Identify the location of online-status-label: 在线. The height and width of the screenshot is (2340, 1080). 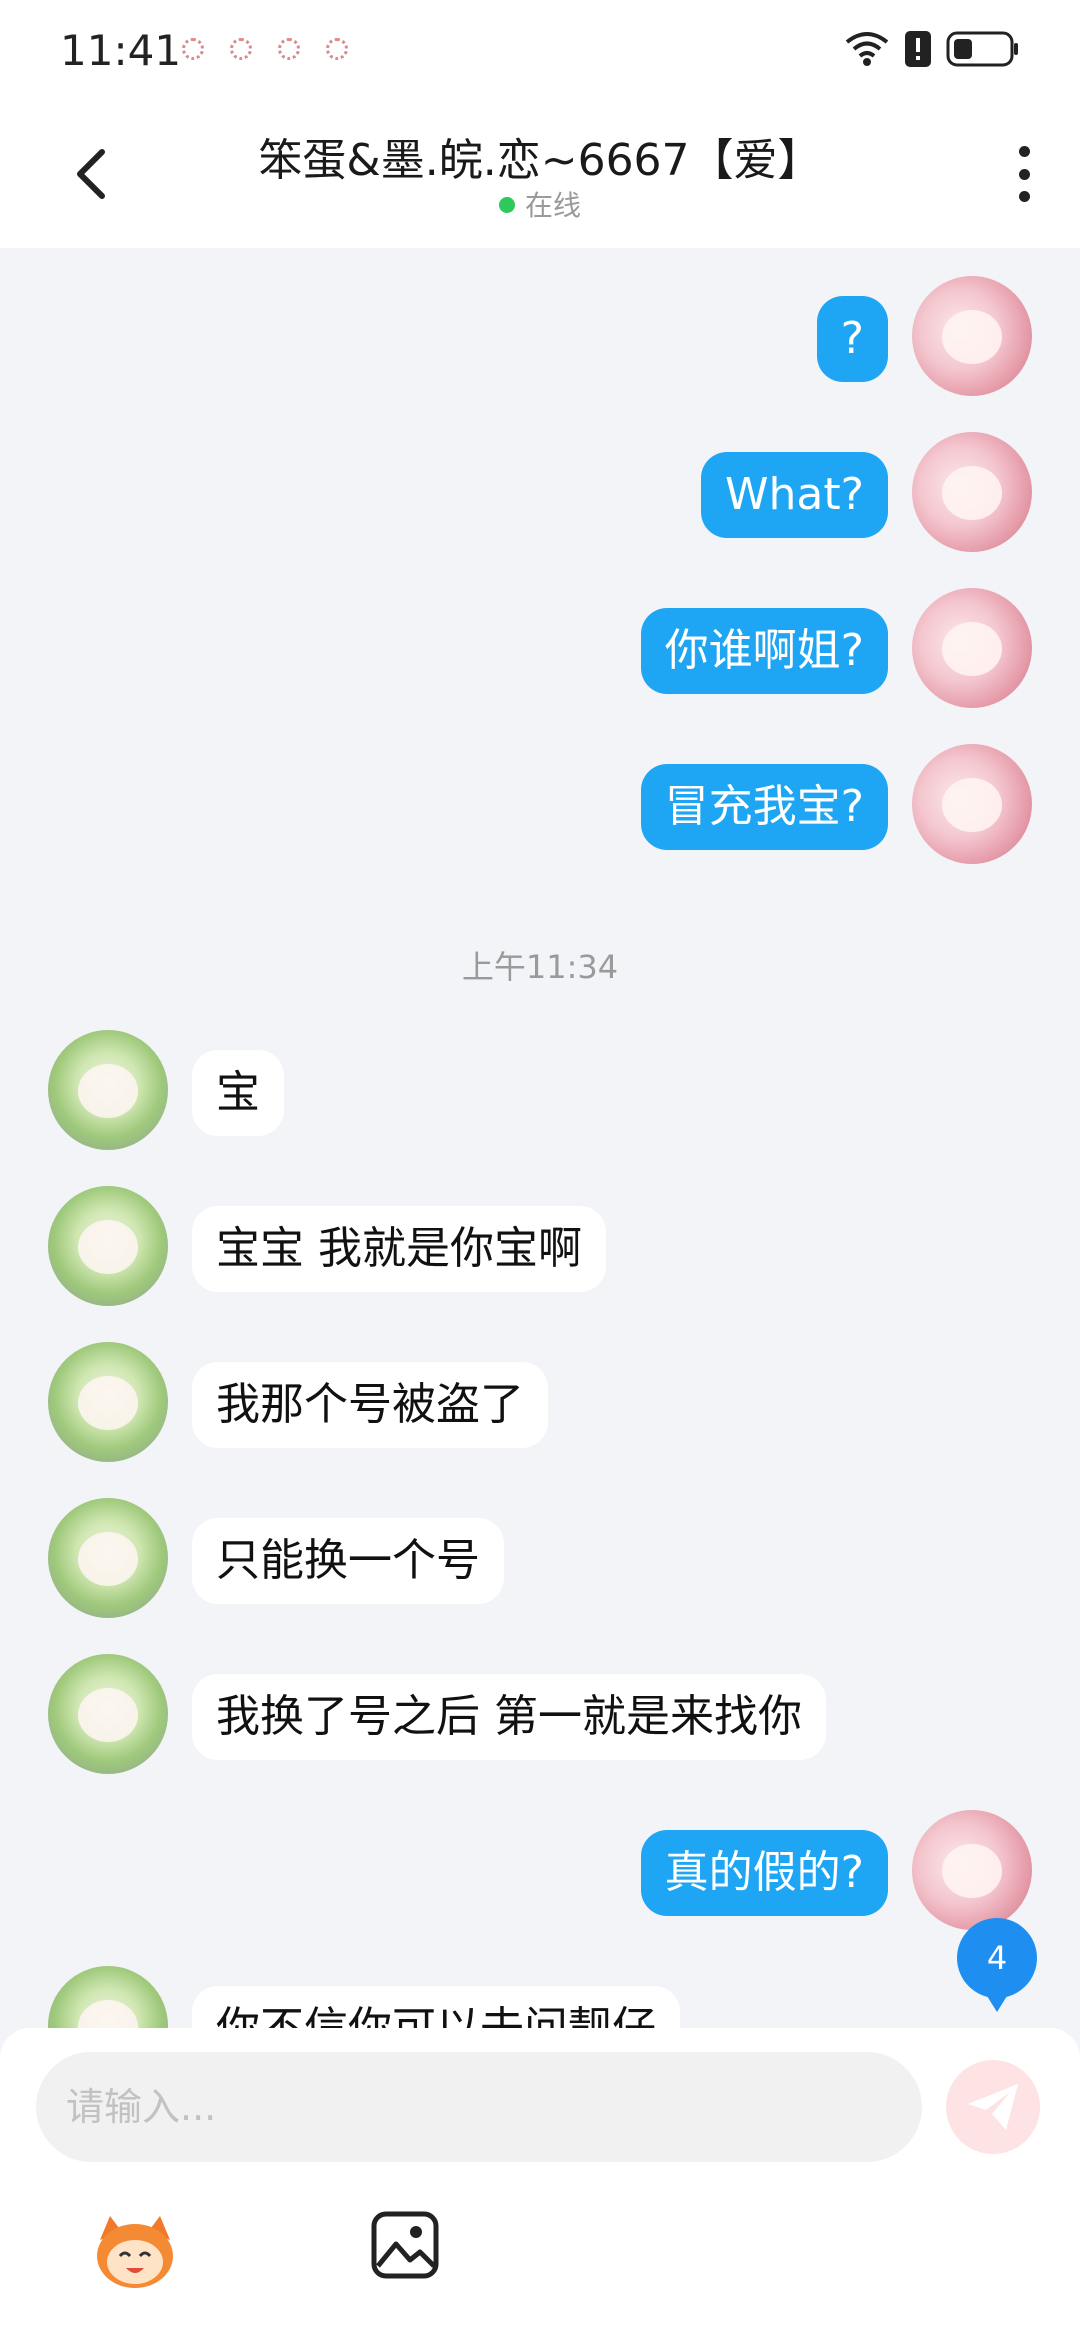
(552, 205).